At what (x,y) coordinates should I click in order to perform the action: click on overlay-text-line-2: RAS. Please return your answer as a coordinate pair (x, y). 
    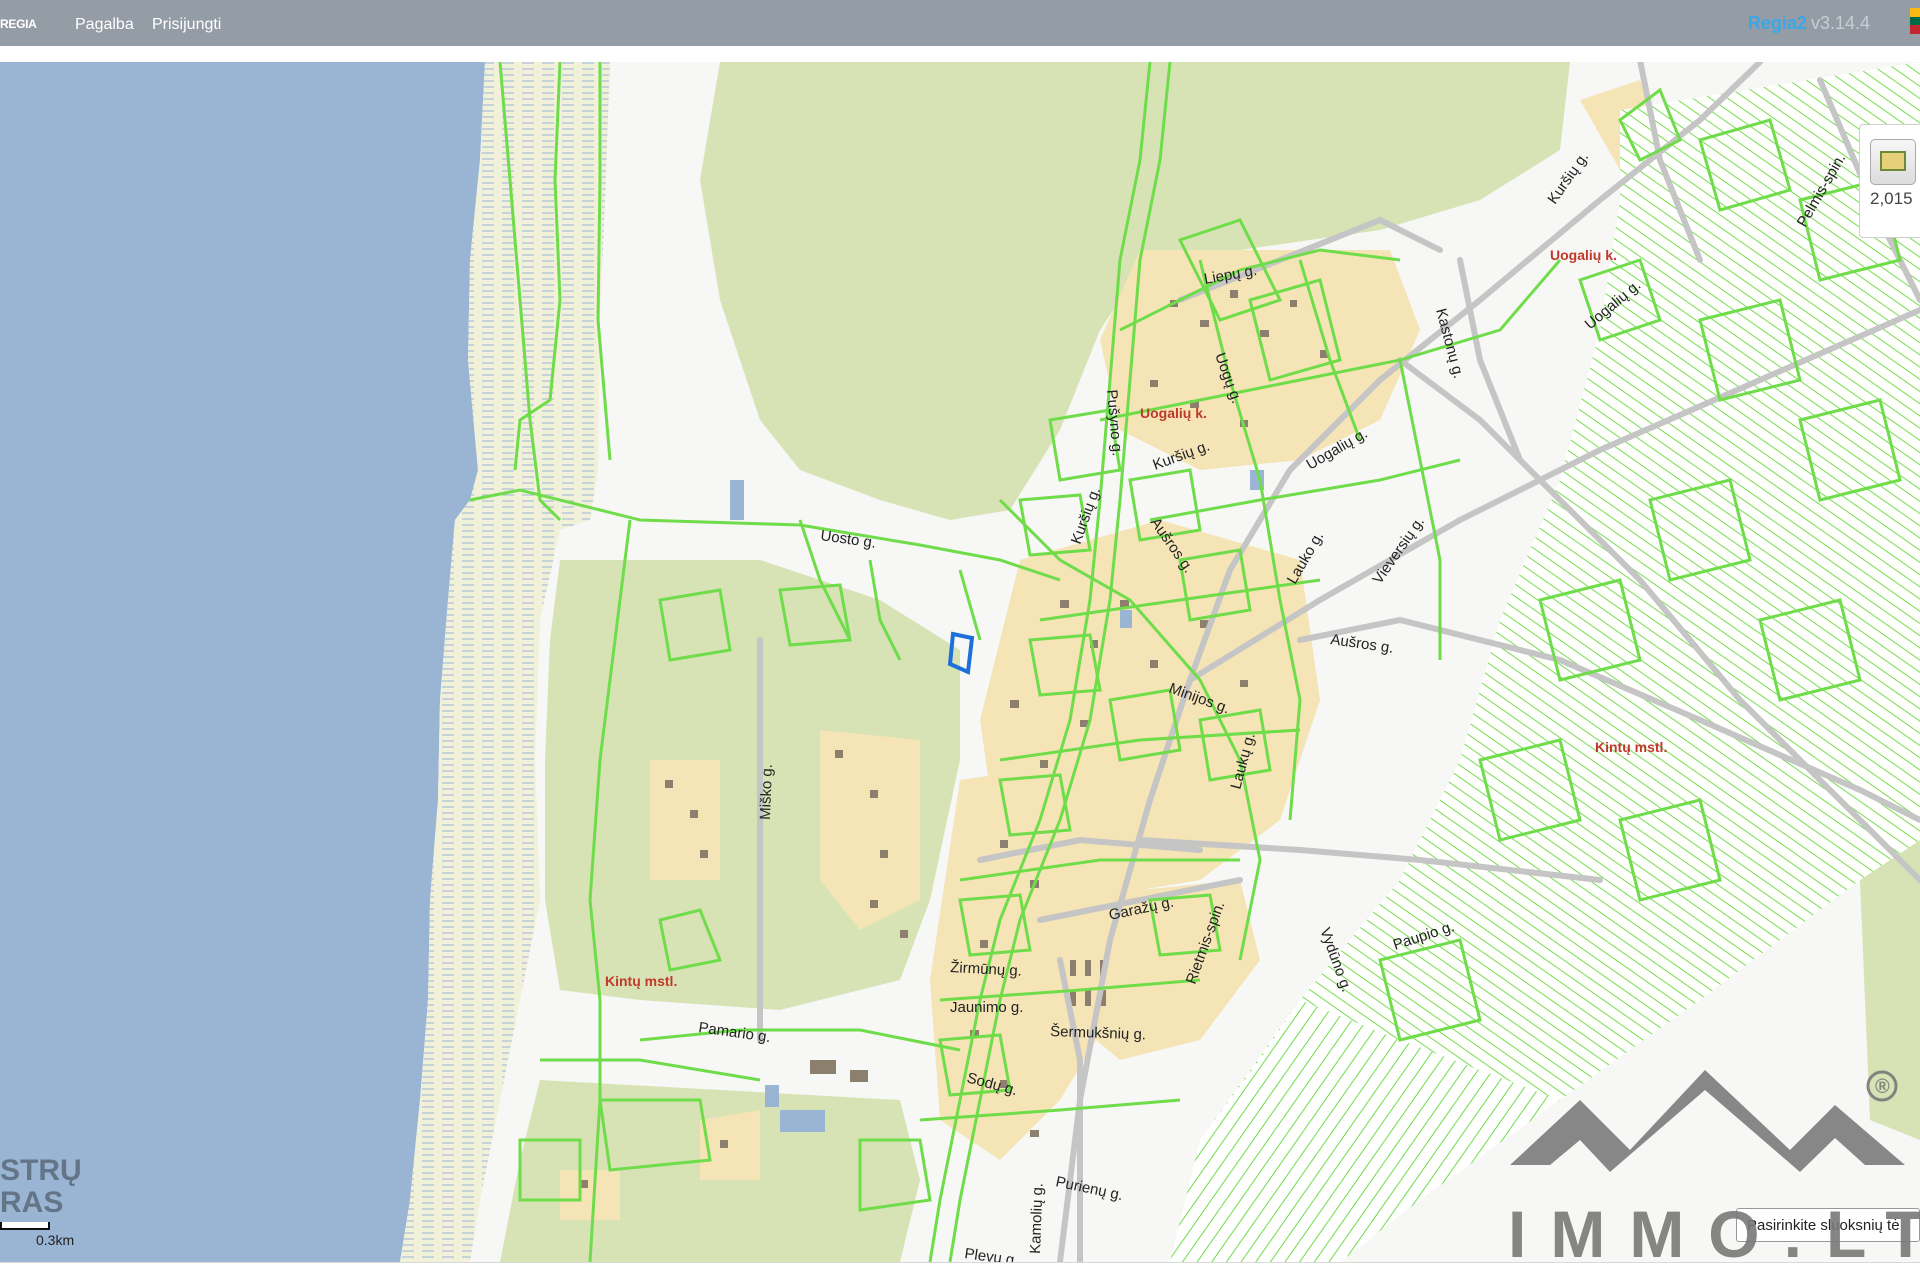
    Looking at the image, I should click on (32, 1202).